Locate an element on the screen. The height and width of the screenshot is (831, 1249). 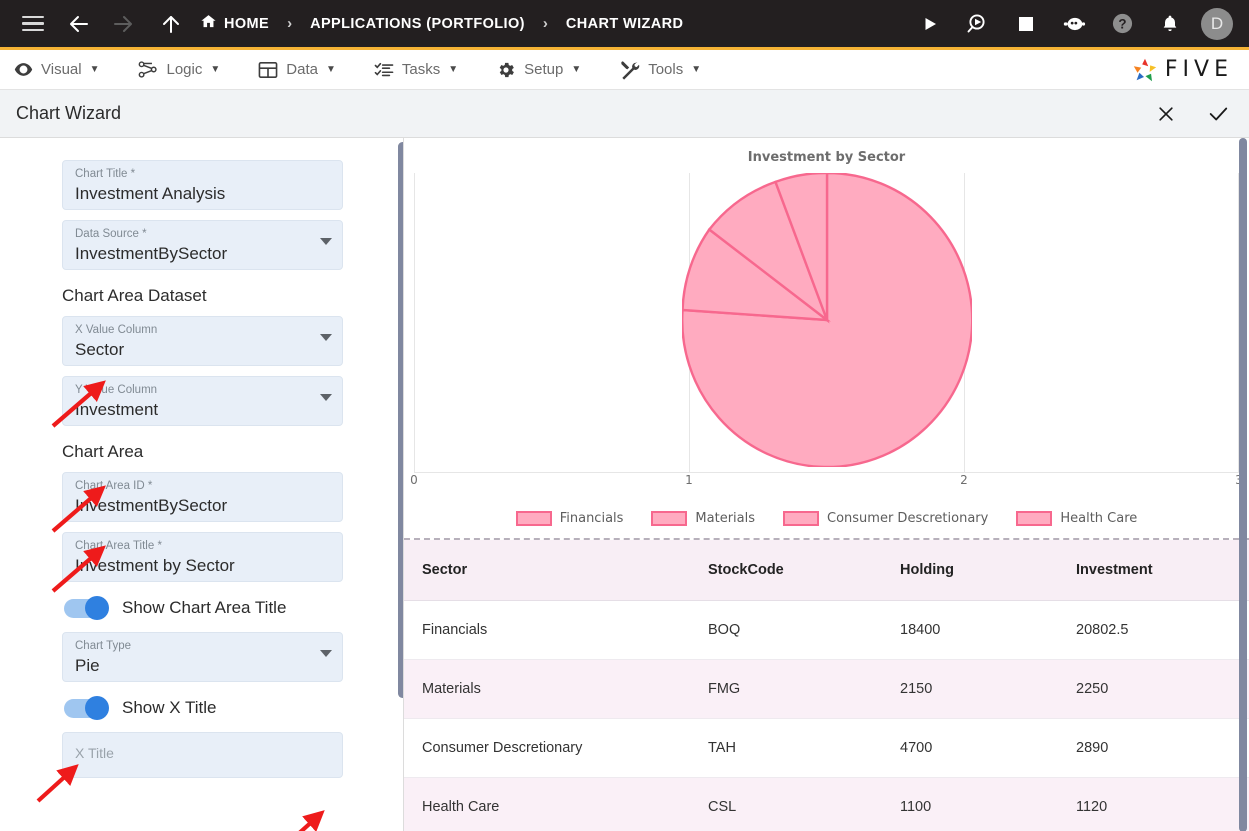
column-header-holding: Holding is located at coordinates (970, 570).